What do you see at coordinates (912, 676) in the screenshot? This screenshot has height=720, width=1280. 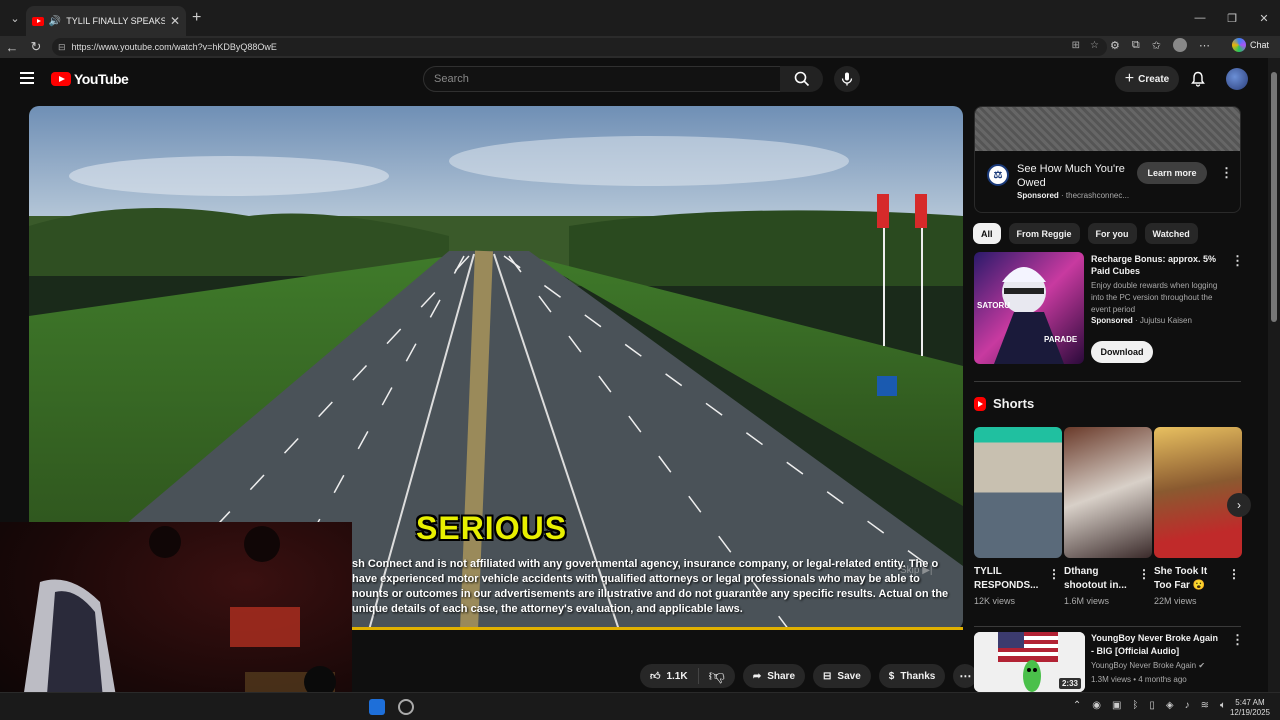 I see `thanks-button: $ Thanks` at bounding box center [912, 676].